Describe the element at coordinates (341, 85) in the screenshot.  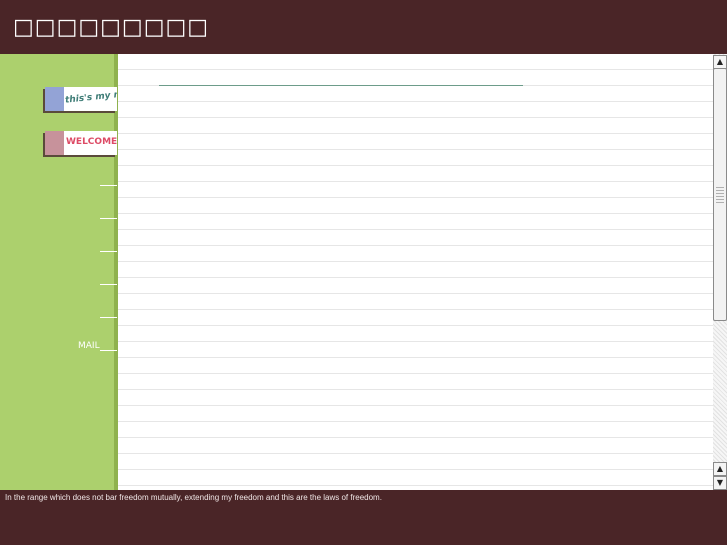
I see `title-rule` at that location.